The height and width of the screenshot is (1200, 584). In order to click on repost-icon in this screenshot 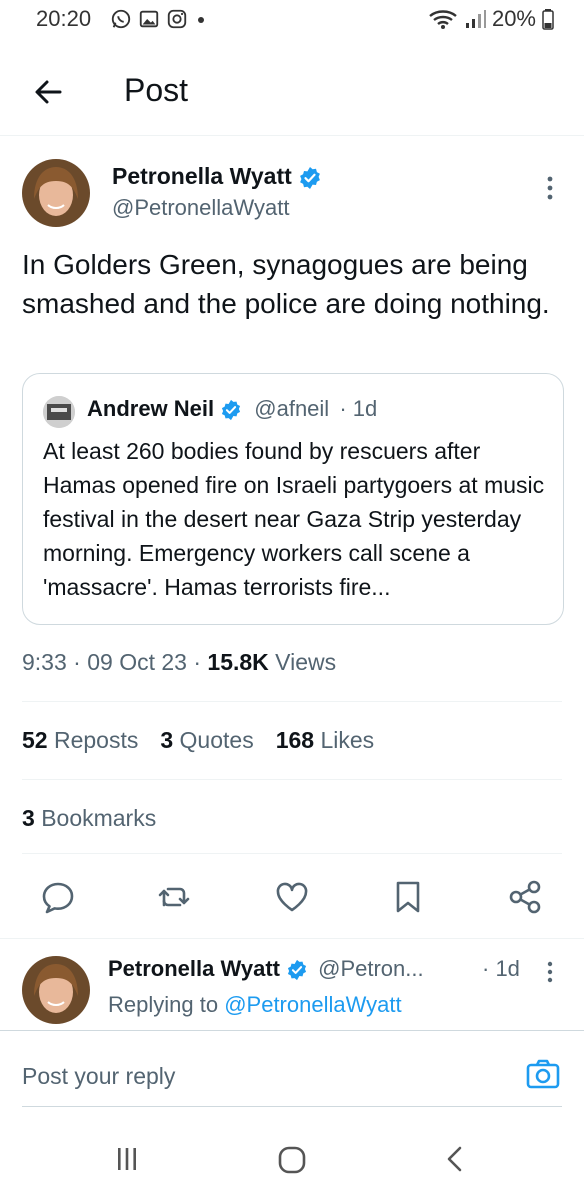, I will do `click(174, 897)`.